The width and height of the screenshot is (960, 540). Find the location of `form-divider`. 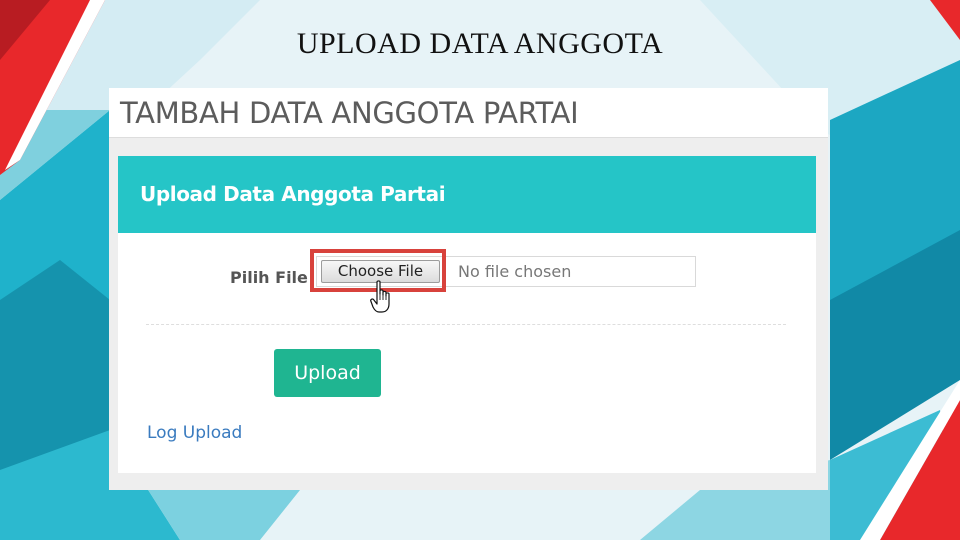

form-divider is located at coordinates (466, 324).